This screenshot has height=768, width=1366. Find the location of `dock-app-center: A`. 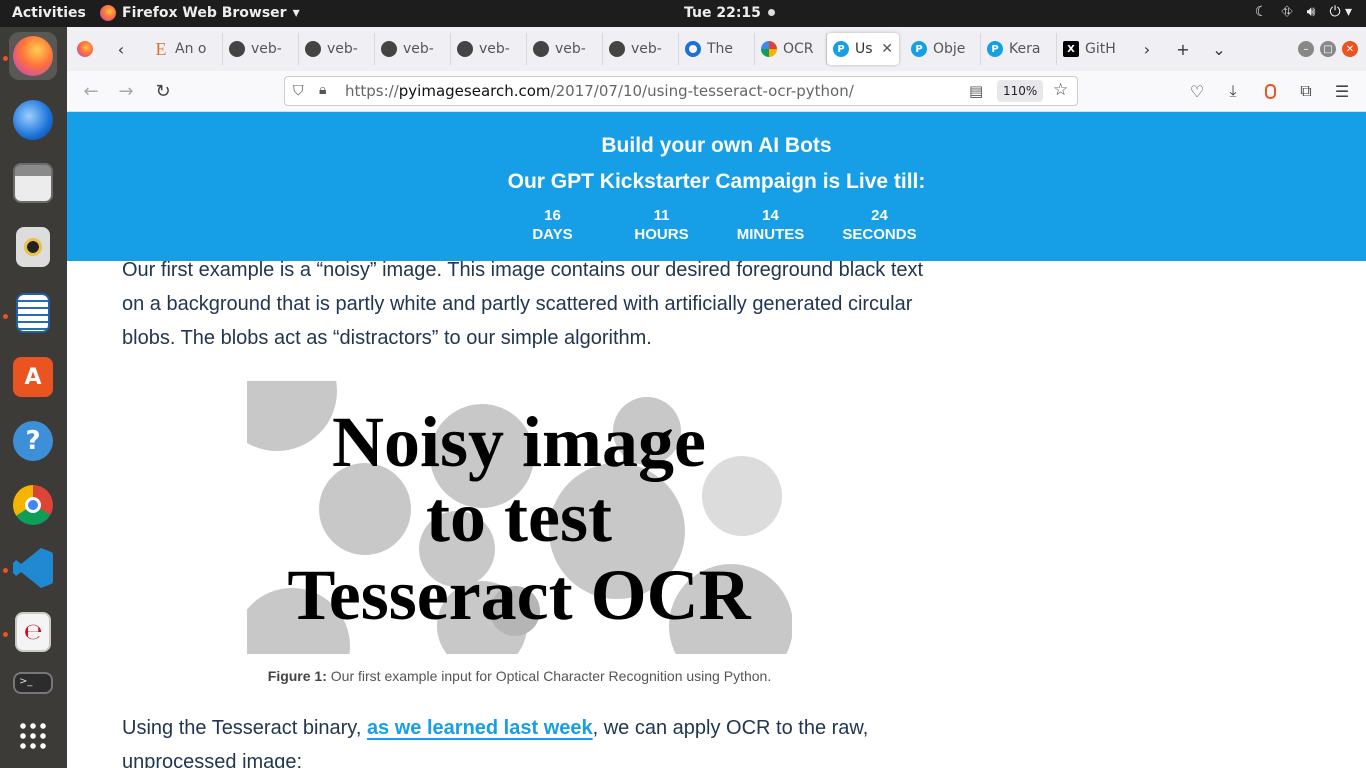

dock-app-center: A is located at coordinates (33, 377).